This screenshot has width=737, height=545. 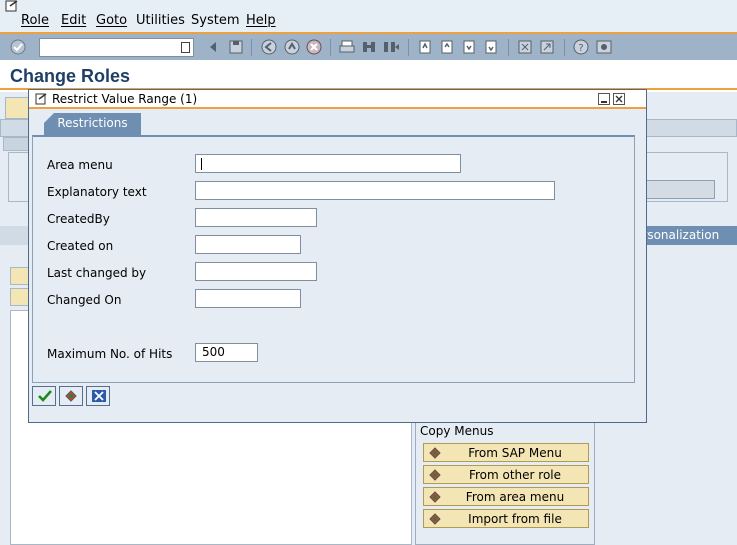 I want to click on dialog-title-bar: Restrict Value Range (1), so click(x=337, y=99).